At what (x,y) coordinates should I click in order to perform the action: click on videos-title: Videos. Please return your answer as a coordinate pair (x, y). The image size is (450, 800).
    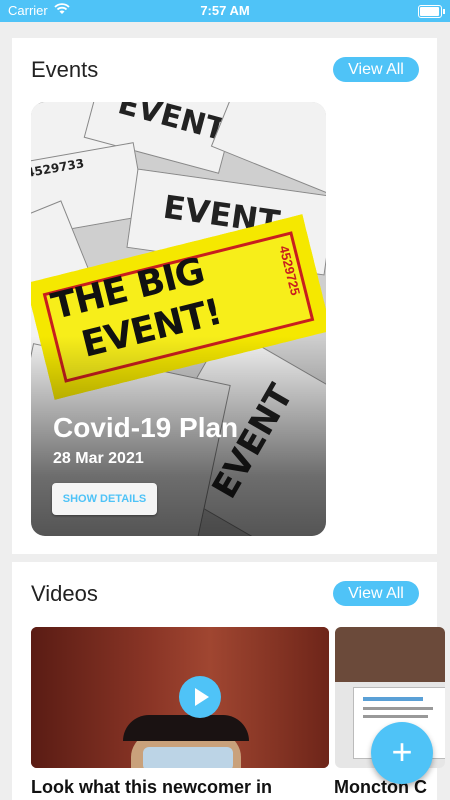
    Looking at the image, I should click on (64, 593).